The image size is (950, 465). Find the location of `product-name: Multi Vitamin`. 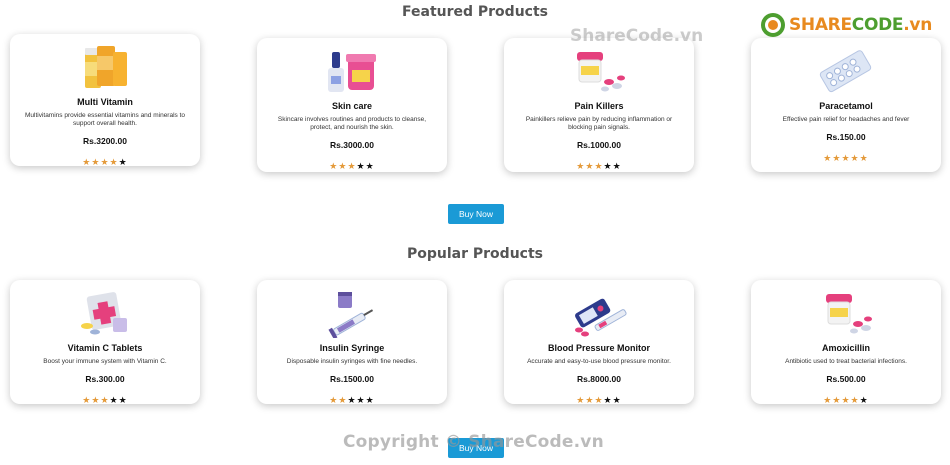

product-name: Multi Vitamin is located at coordinates (105, 102).